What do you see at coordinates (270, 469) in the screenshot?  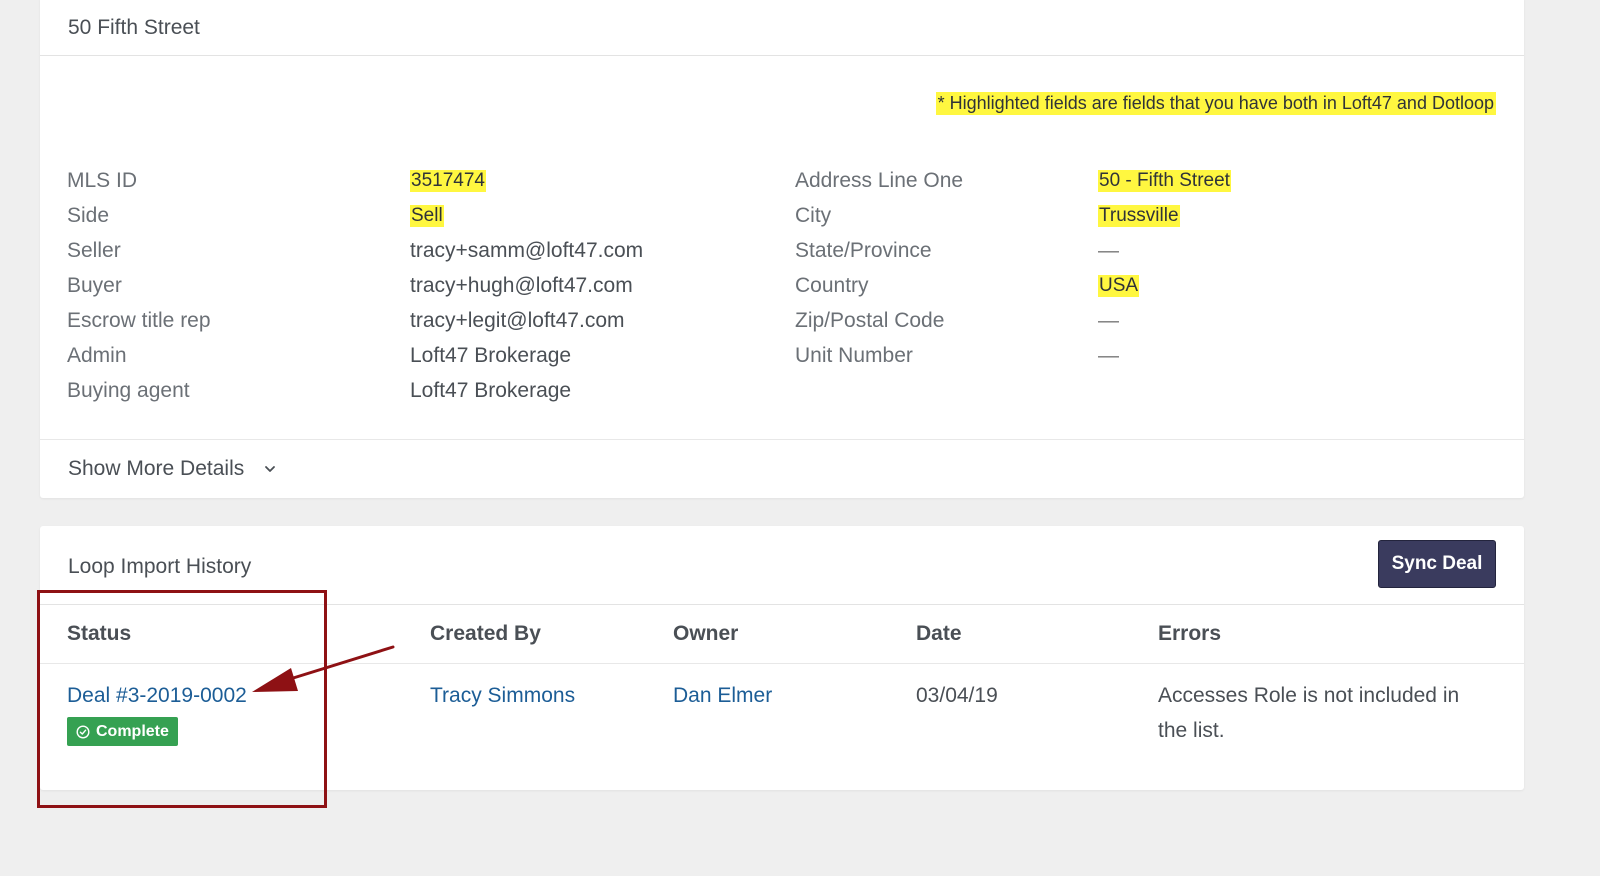 I see `chevron-down-icon` at bounding box center [270, 469].